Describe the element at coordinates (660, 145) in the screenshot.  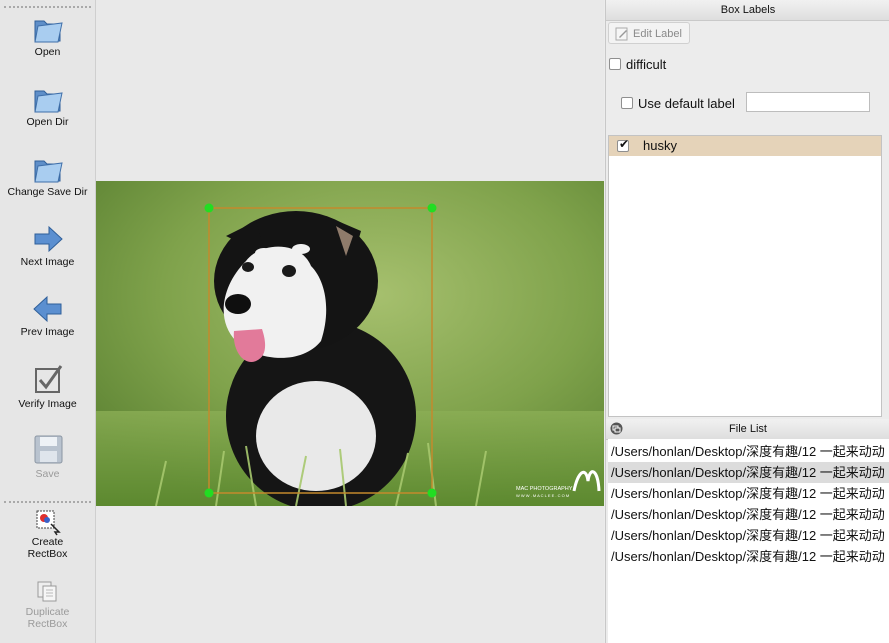
I see `label-husky-name: husky` at that location.